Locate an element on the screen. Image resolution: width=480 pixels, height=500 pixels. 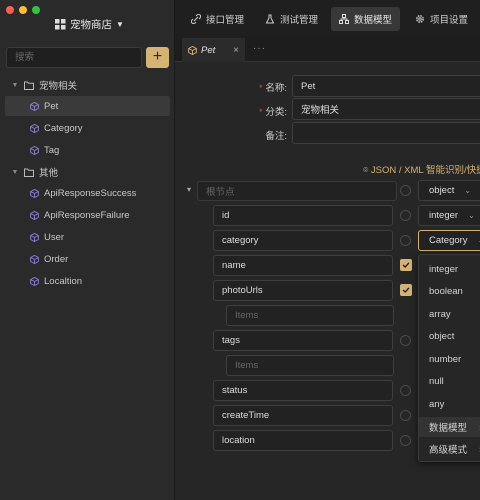
type-option: boolean is located at coordinates (449, 292).